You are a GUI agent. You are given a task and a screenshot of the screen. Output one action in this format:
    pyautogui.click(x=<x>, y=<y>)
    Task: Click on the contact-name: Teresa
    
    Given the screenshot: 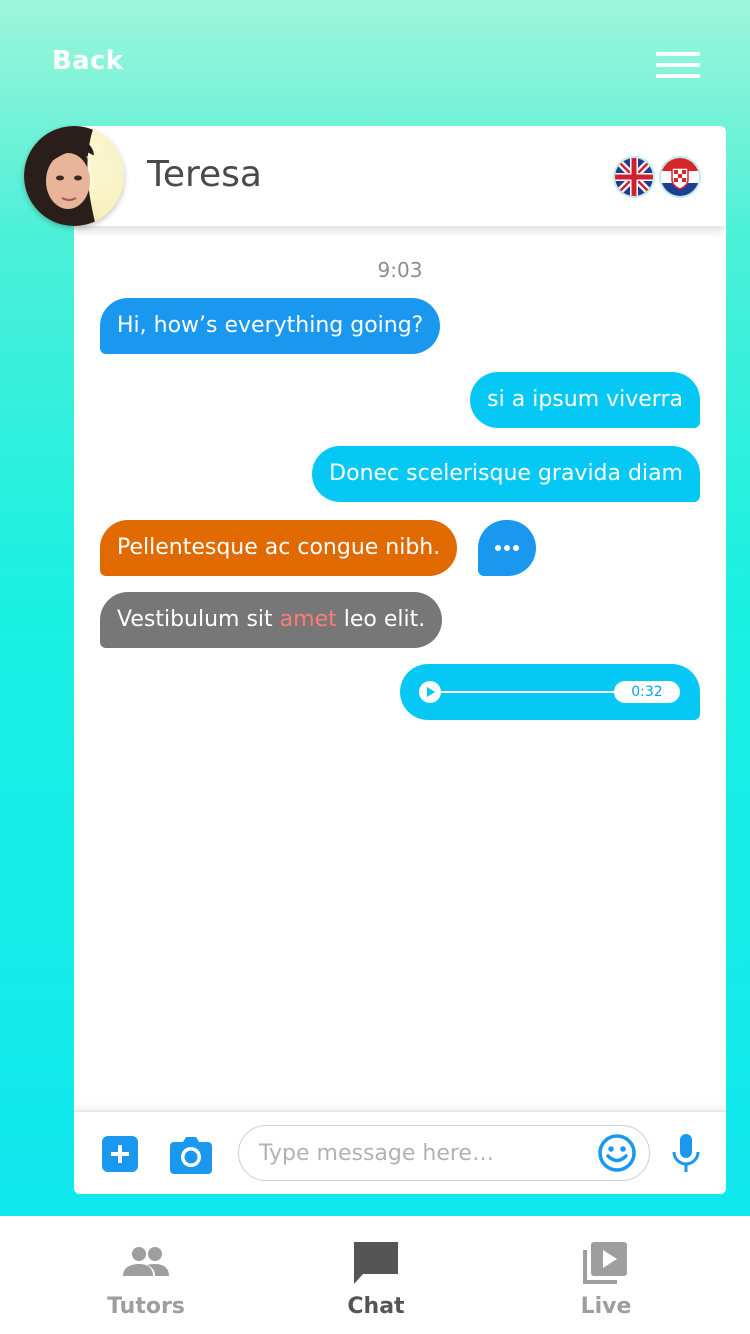 What is the action you would take?
    pyautogui.click(x=204, y=174)
    